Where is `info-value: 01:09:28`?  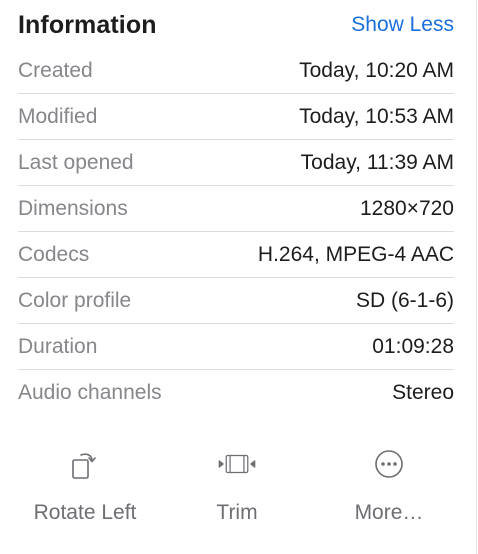 info-value: 01:09:28 is located at coordinates (413, 346).